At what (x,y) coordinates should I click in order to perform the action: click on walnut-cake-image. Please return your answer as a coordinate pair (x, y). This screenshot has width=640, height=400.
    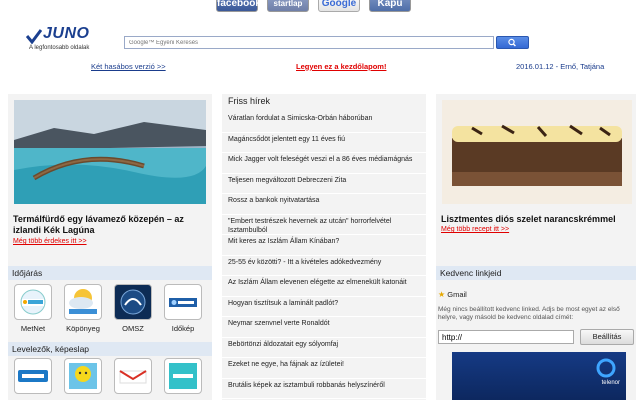
    Looking at the image, I should click on (537, 152).